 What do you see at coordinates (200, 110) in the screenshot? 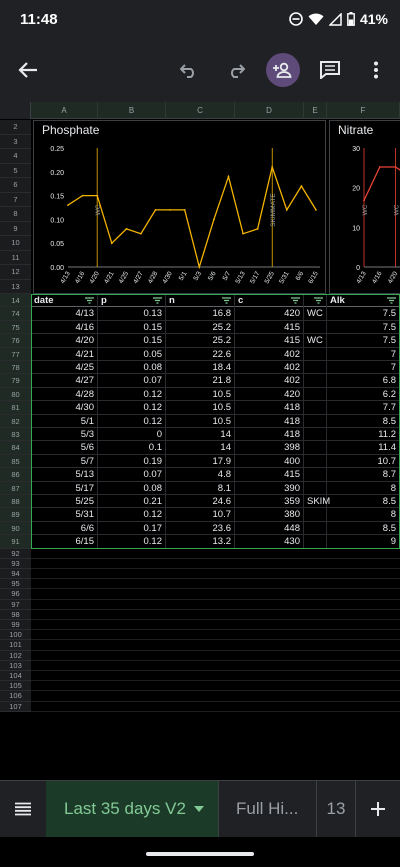
I see `column-header-c: C` at bounding box center [200, 110].